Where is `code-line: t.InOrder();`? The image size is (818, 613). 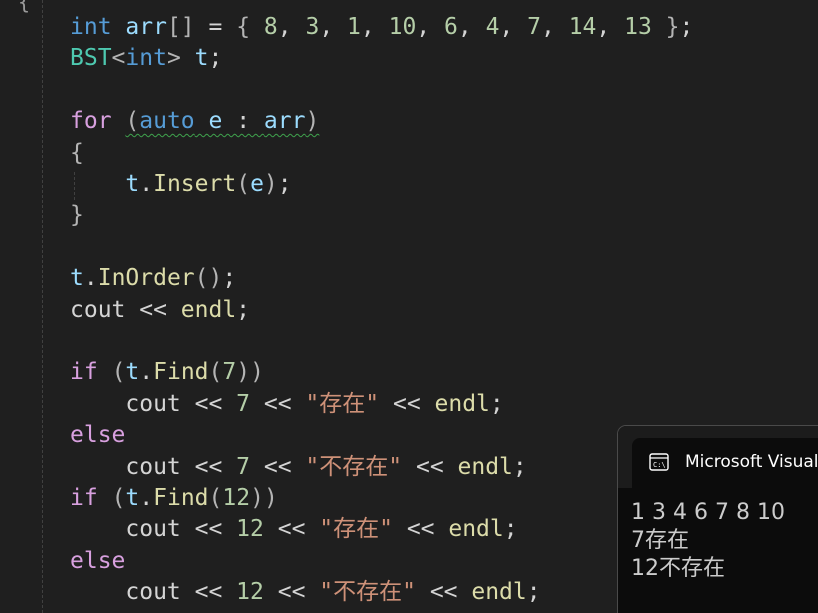
code-line: t.InOrder(); is located at coordinates (153, 278).